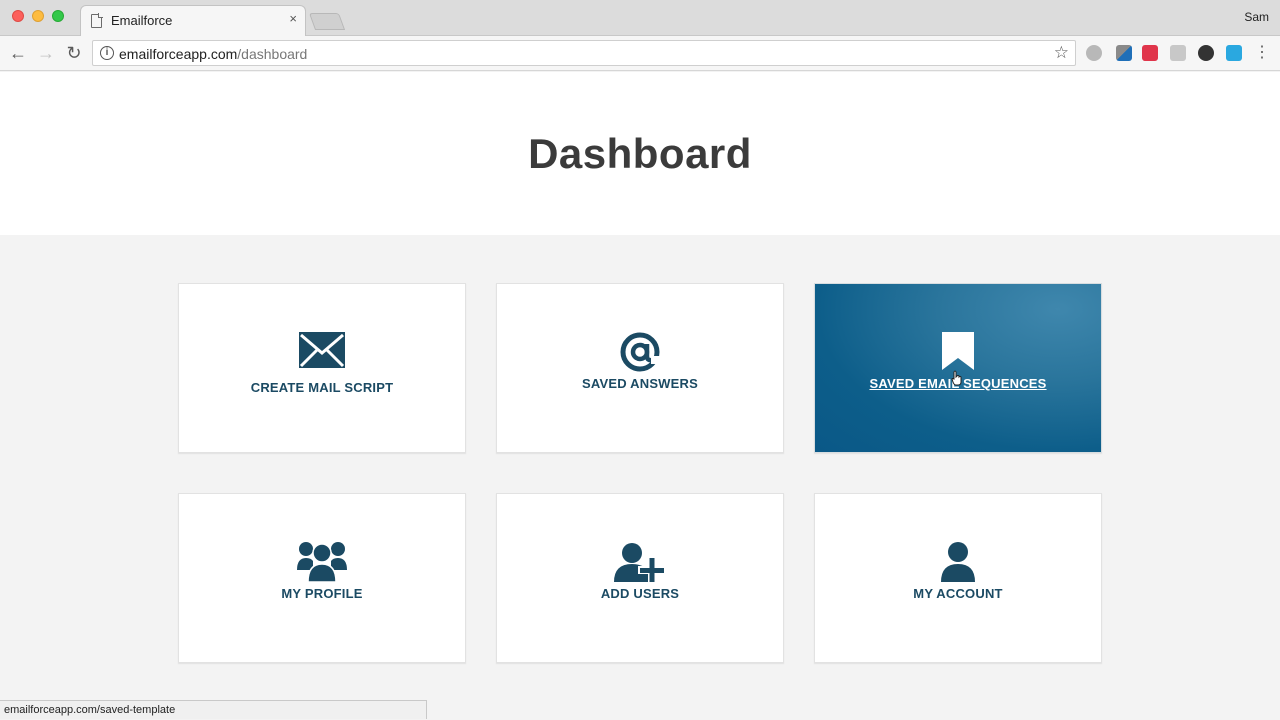 The height and width of the screenshot is (720, 1280). Describe the element at coordinates (1094, 53) in the screenshot. I see `extension-puzzle-icon` at that location.